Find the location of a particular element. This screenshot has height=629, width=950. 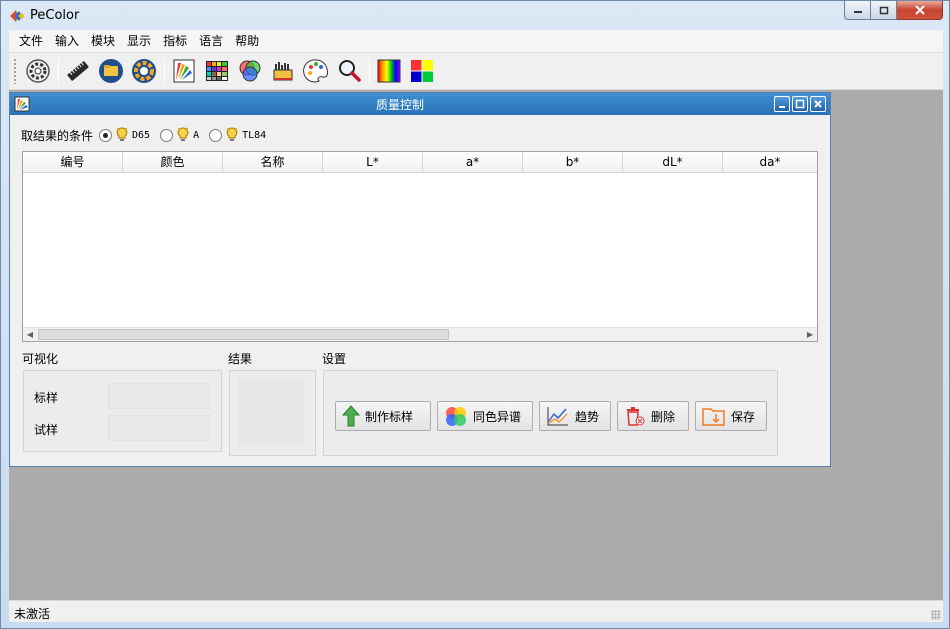

menu-help: 帮助 is located at coordinates (247, 41).